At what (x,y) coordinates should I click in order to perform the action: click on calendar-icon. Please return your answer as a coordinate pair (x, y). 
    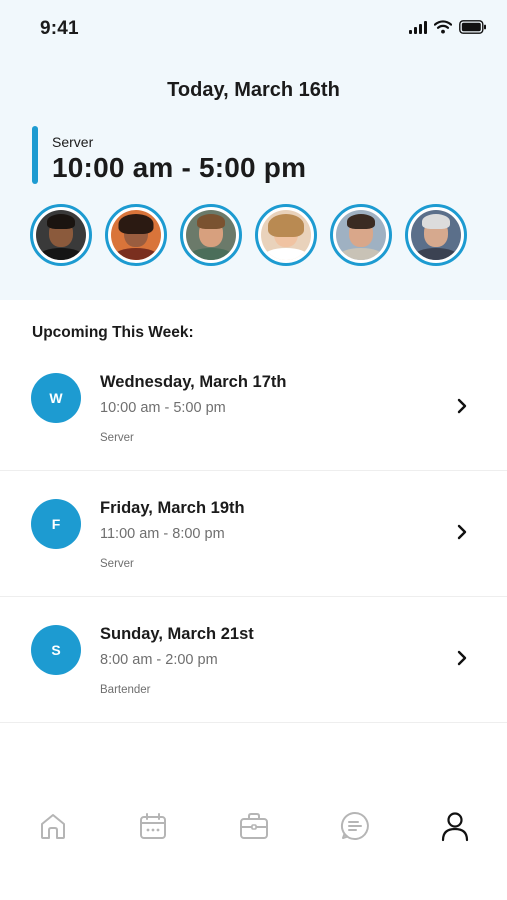
    Looking at the image, I should click on (153, 826).